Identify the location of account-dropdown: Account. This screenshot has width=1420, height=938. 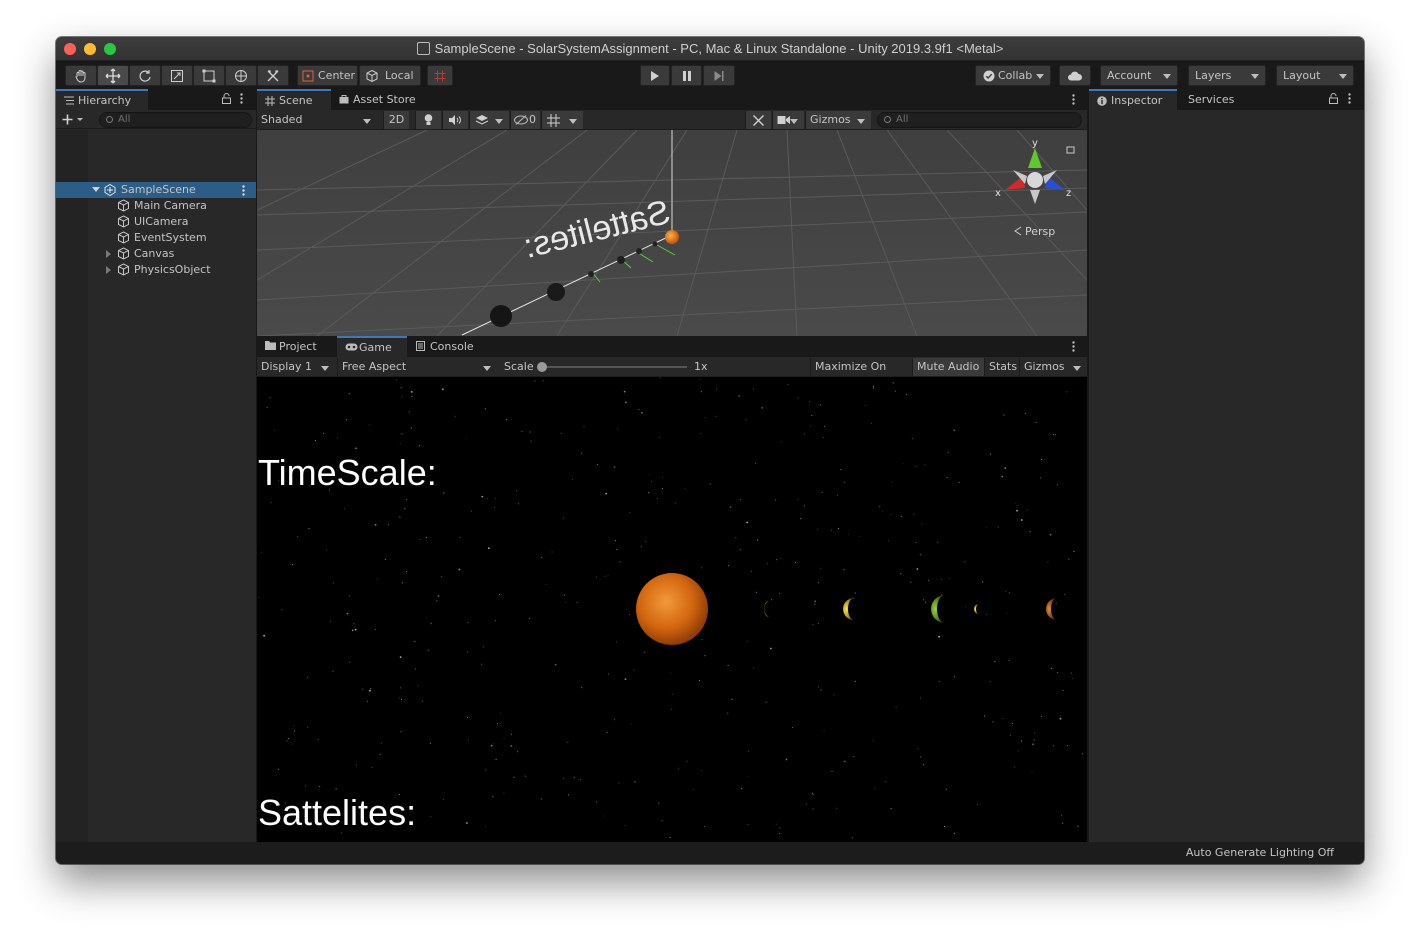
(1139, 75).